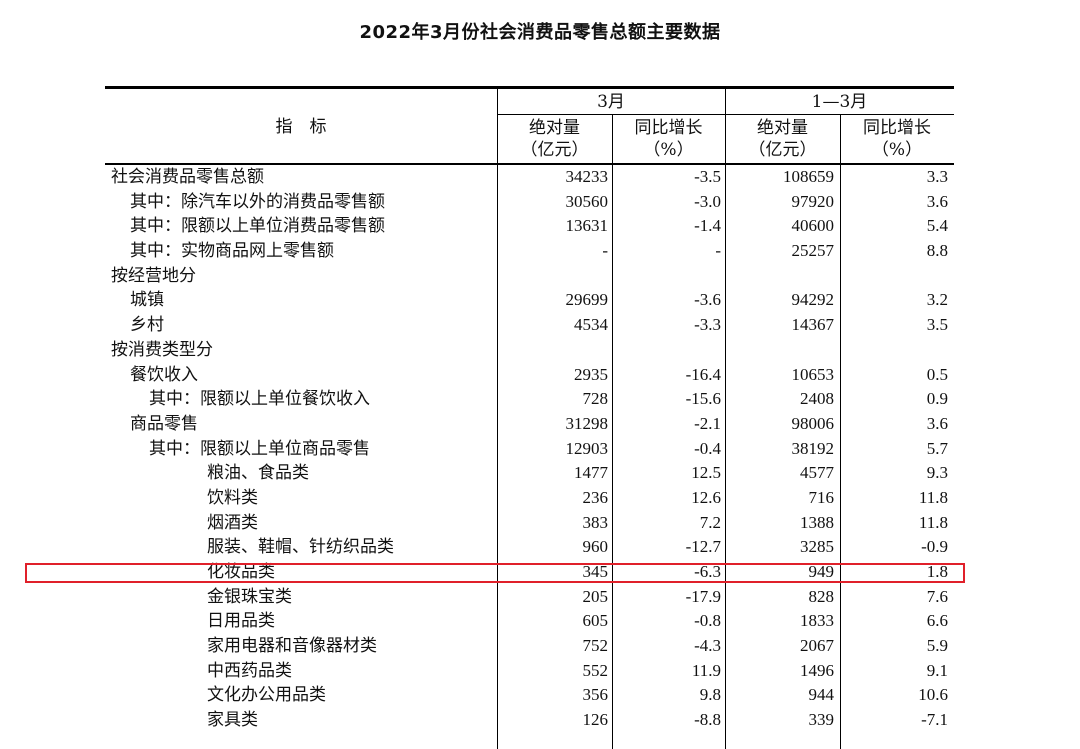  I want to click on q1-abs-value: 1833, so click(817, 621).